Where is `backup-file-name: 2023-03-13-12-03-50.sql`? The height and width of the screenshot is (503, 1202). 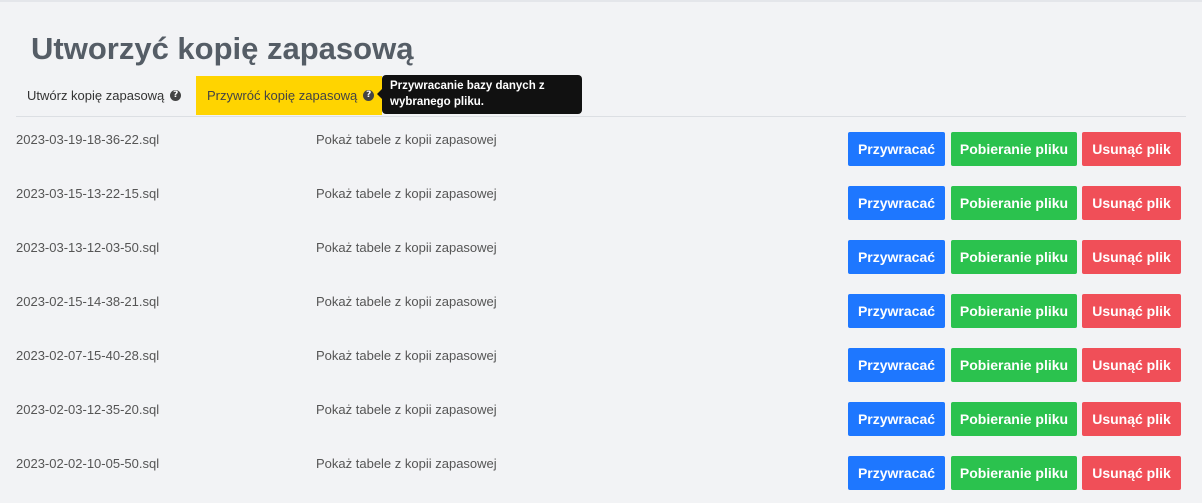
backup-file-name: 2023-03-13-12-03-50.sql is located at coordinates (88, 247).